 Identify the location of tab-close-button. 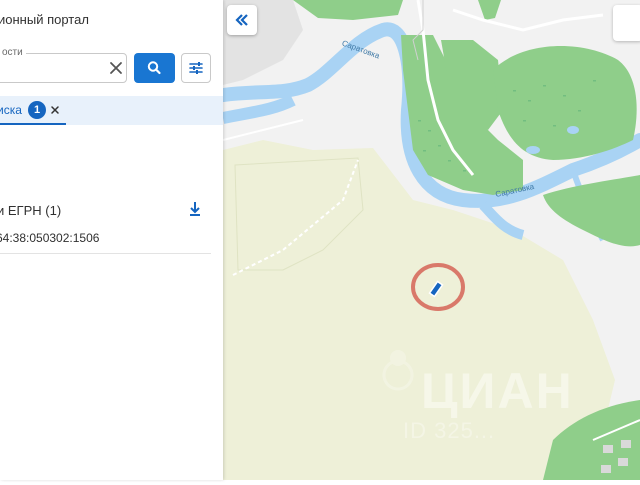
(55, 109).